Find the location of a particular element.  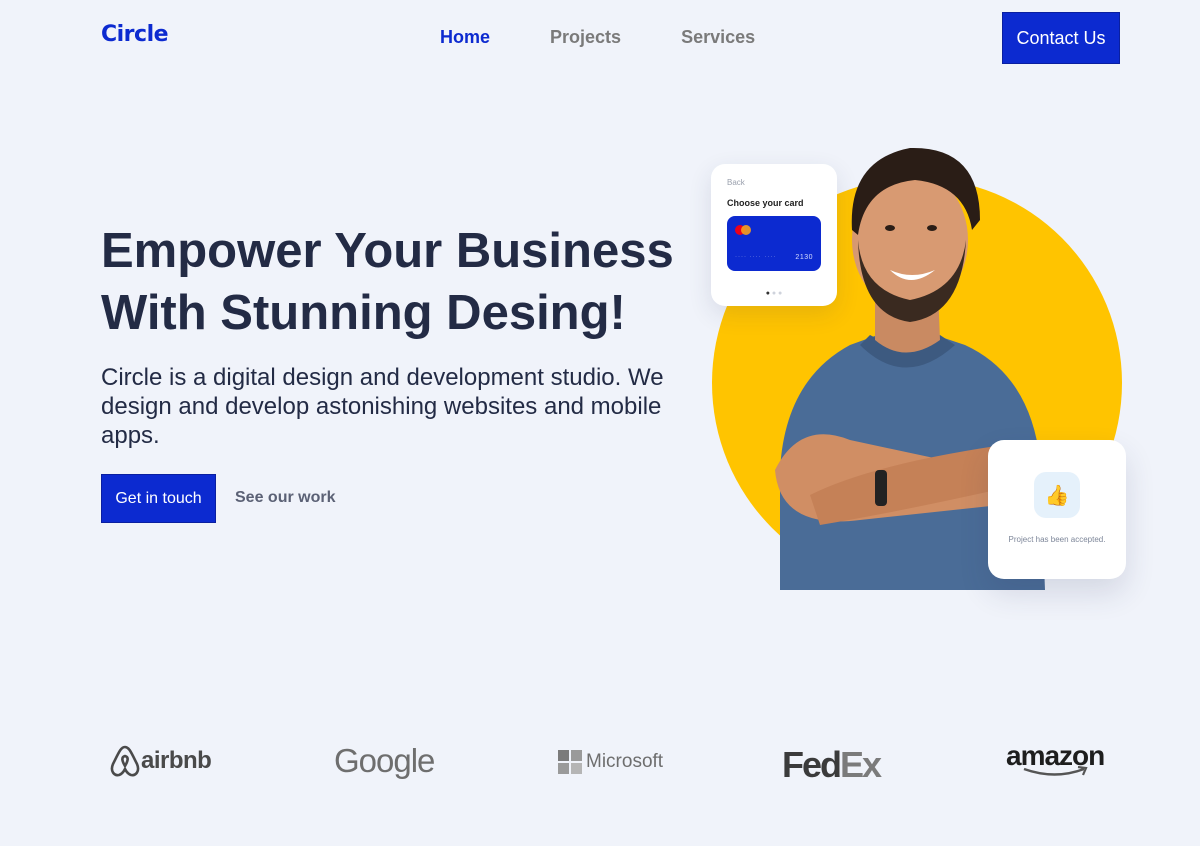

hero-title-line-1: Empower Your Business is located at coordinates (387, 251).